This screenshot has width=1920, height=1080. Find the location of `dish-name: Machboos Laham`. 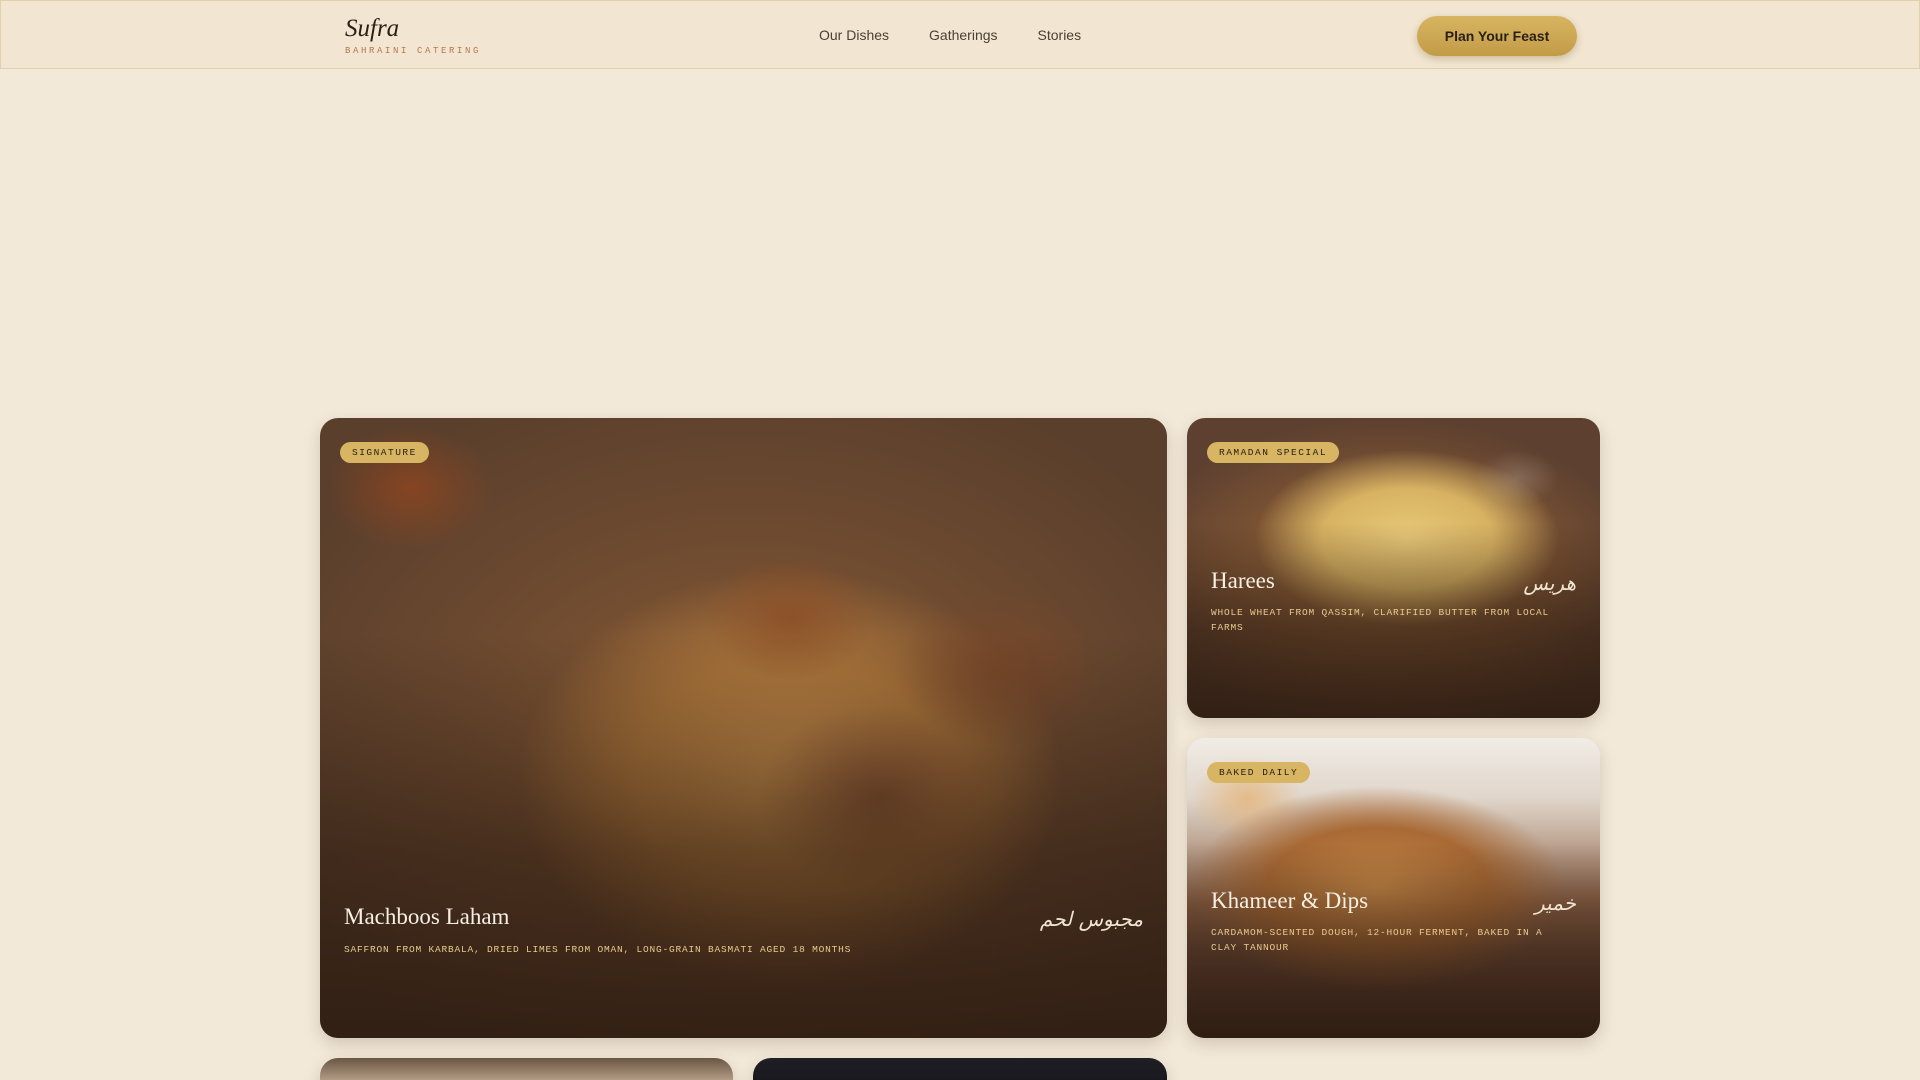

dish-name: Machboos Laham is located at coordinates (427, 916).